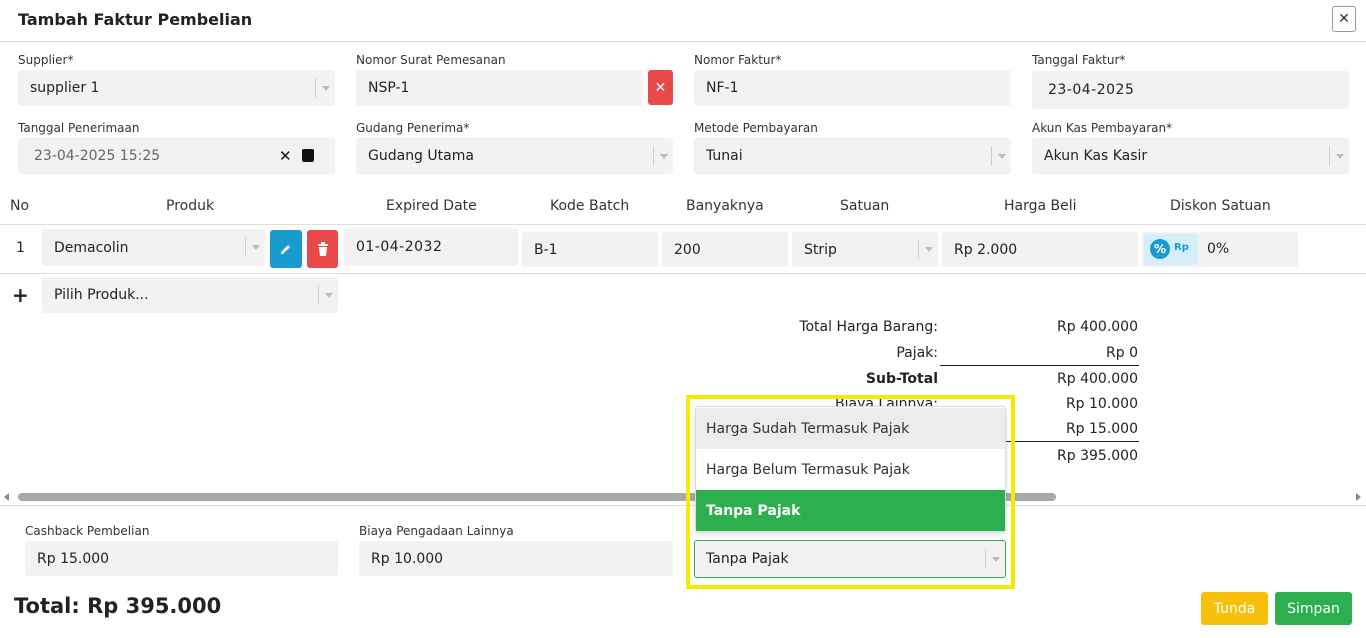 This screenshot has width=1366, height=638. I want to click on nomor-surat-pemesanan-label: Nomor Surat Pemesanan, so click(431, 60).